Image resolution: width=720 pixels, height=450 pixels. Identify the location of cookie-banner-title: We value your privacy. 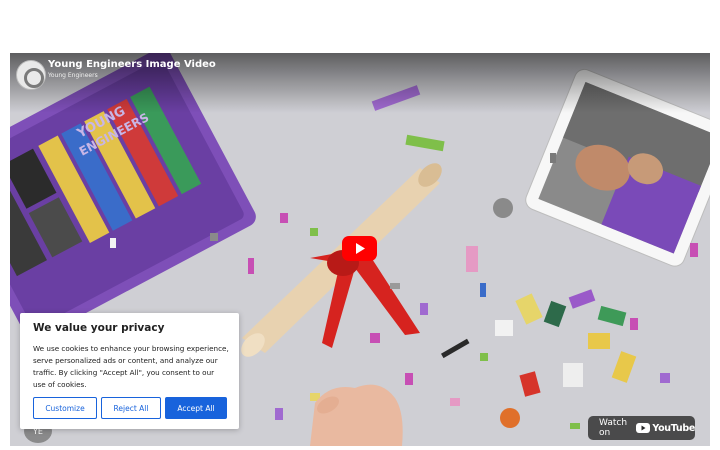
(99, 328).